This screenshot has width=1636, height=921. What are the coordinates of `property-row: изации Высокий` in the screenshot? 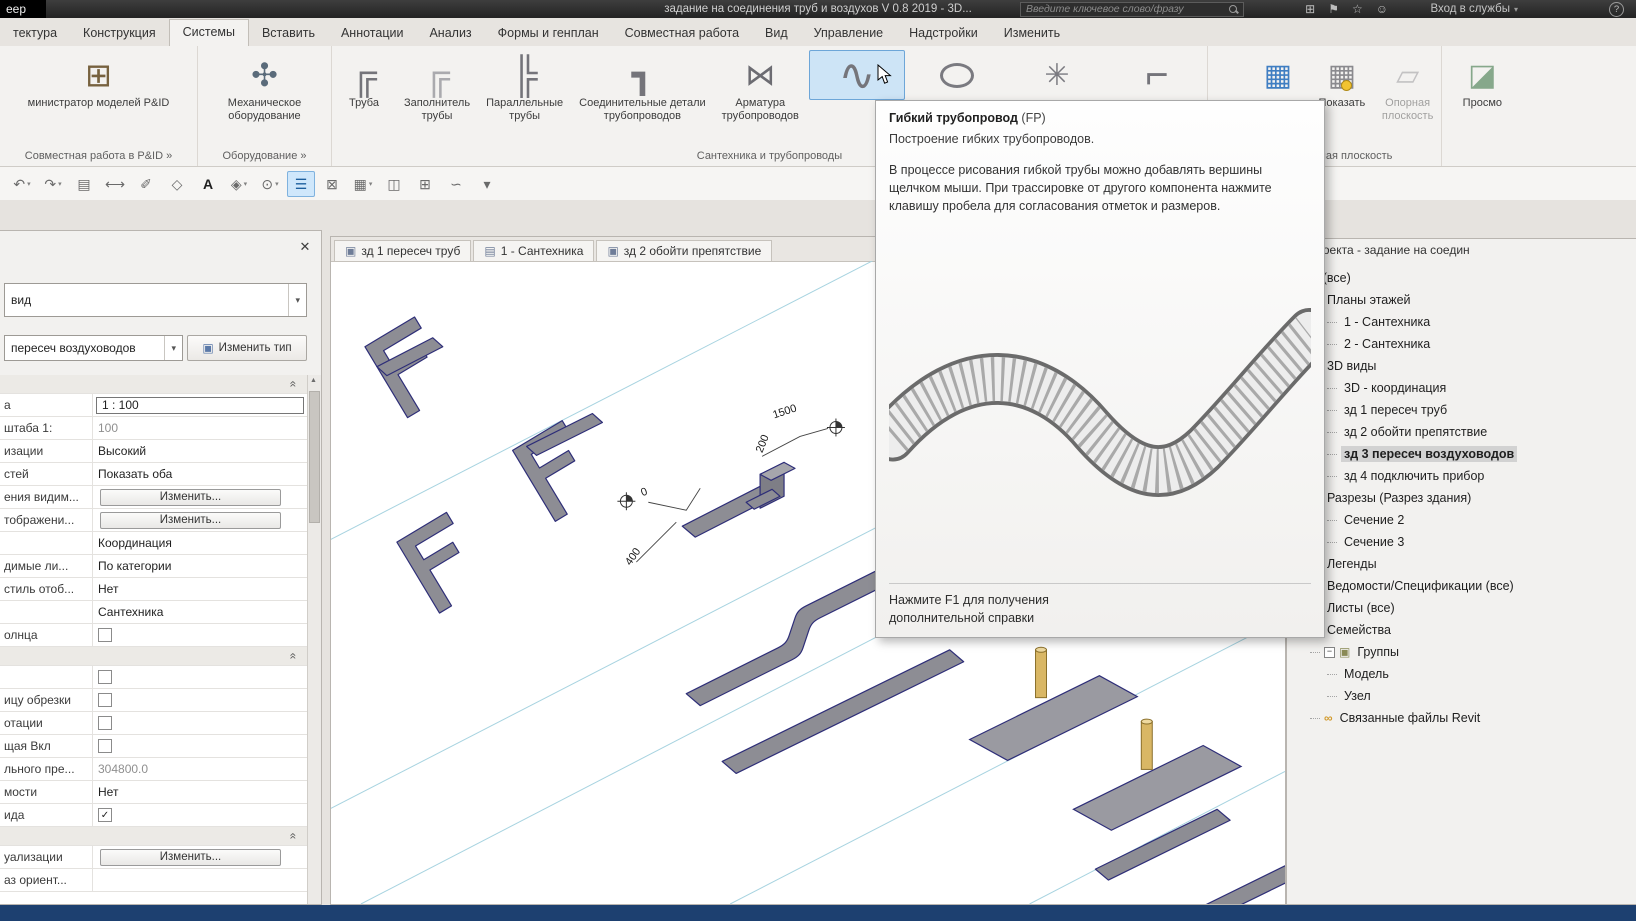 It's located at (153, 451).